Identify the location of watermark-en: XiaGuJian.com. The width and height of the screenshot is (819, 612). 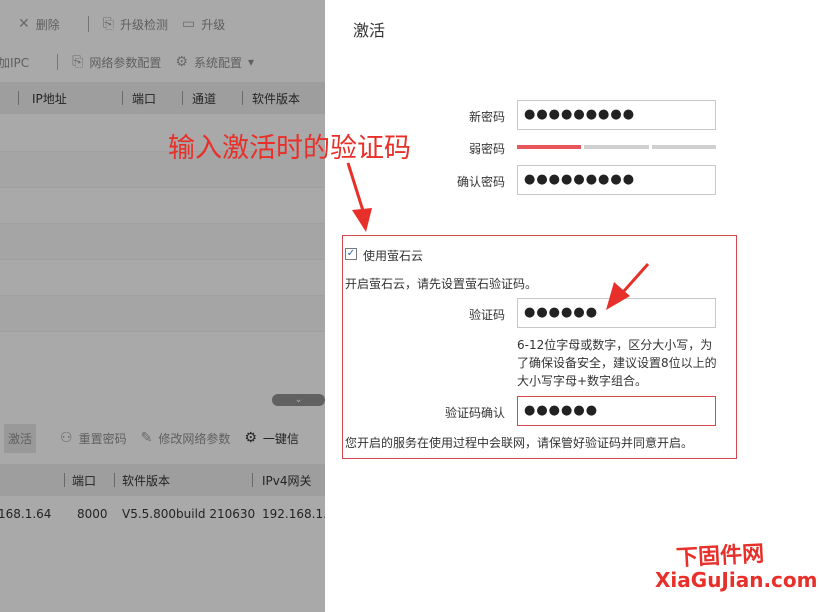
(736, 580).